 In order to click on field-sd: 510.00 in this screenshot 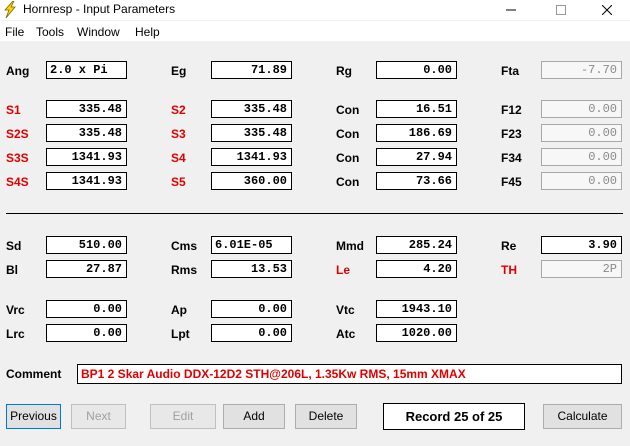, I will do `click(86, 245)`.